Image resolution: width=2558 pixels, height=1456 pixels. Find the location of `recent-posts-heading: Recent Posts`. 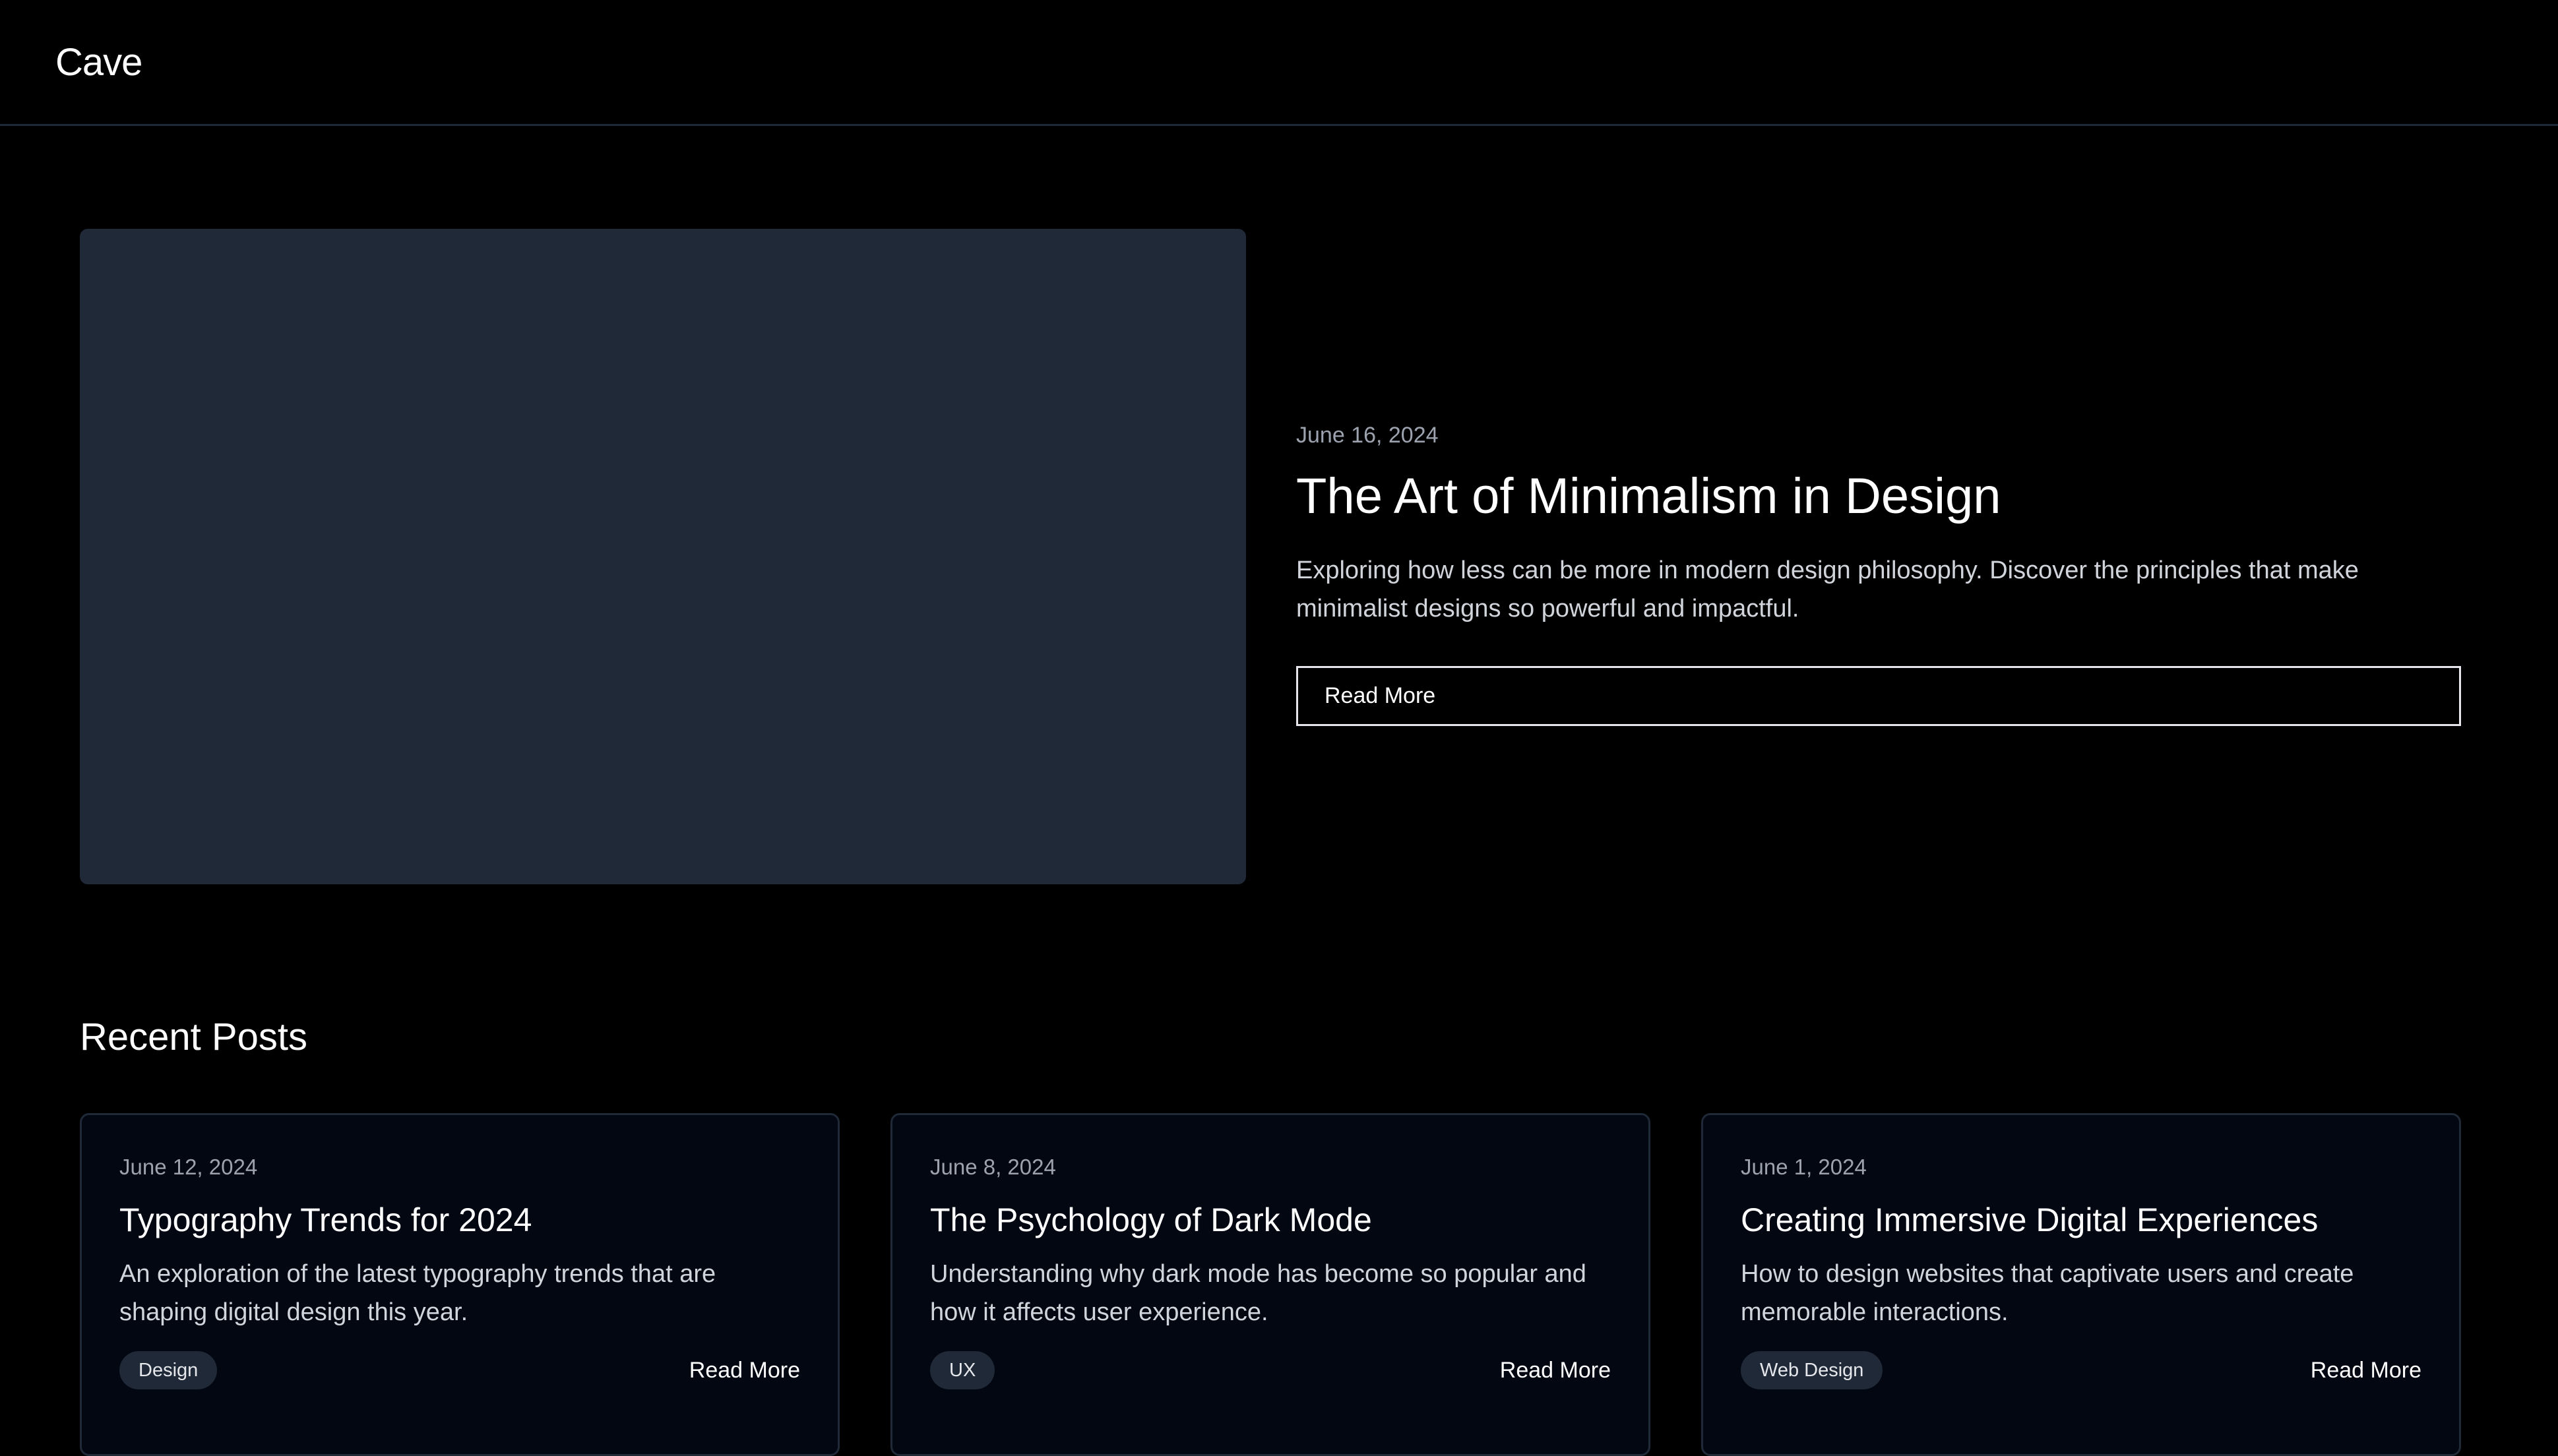

recent-posts-heading: Recent Posts is located at coordinates (193, 1037).